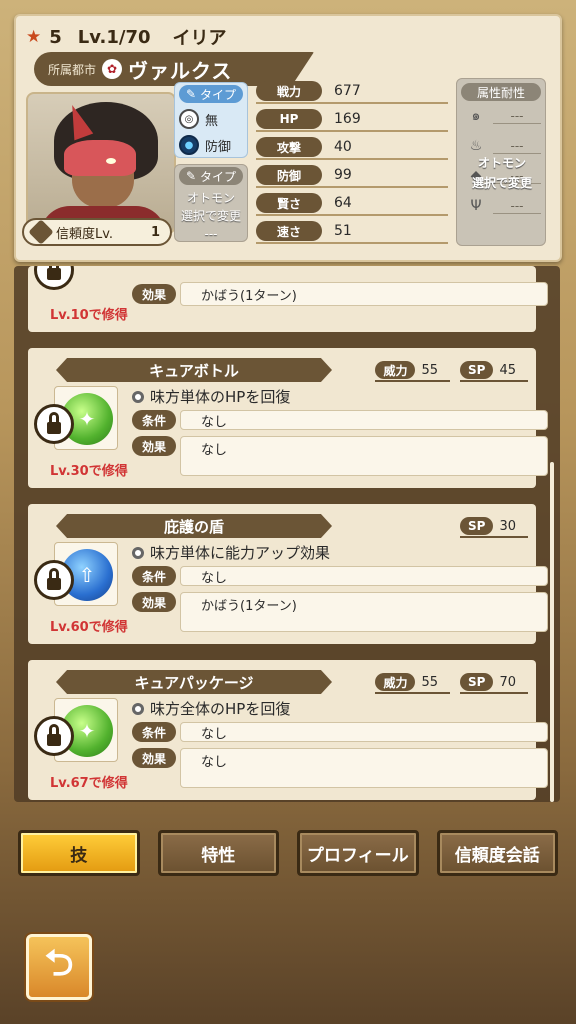 The height and width of the screenshot is (1024, 576). Describe the element at coordinates (211, 162) in the screenshot. I see `type-column: ✎ タイプ ◎ 無 ● 防御 ✎ タイプ オトモン 選択で変更 ---` at that location.